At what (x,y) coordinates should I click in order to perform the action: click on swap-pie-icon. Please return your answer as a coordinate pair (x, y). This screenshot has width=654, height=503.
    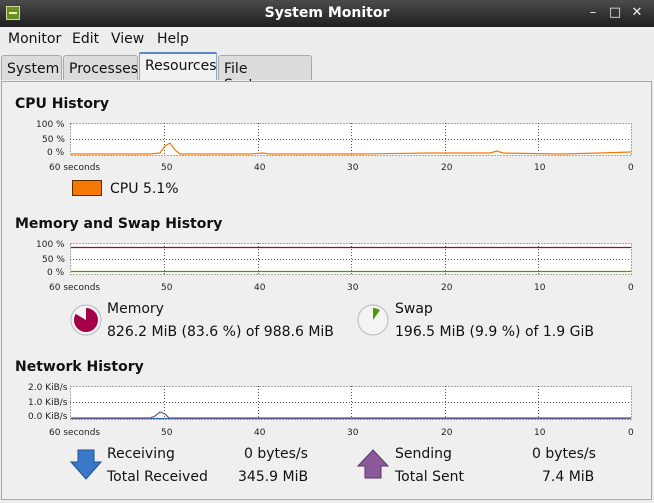
    Looking at the image, I should click on (373, 320).